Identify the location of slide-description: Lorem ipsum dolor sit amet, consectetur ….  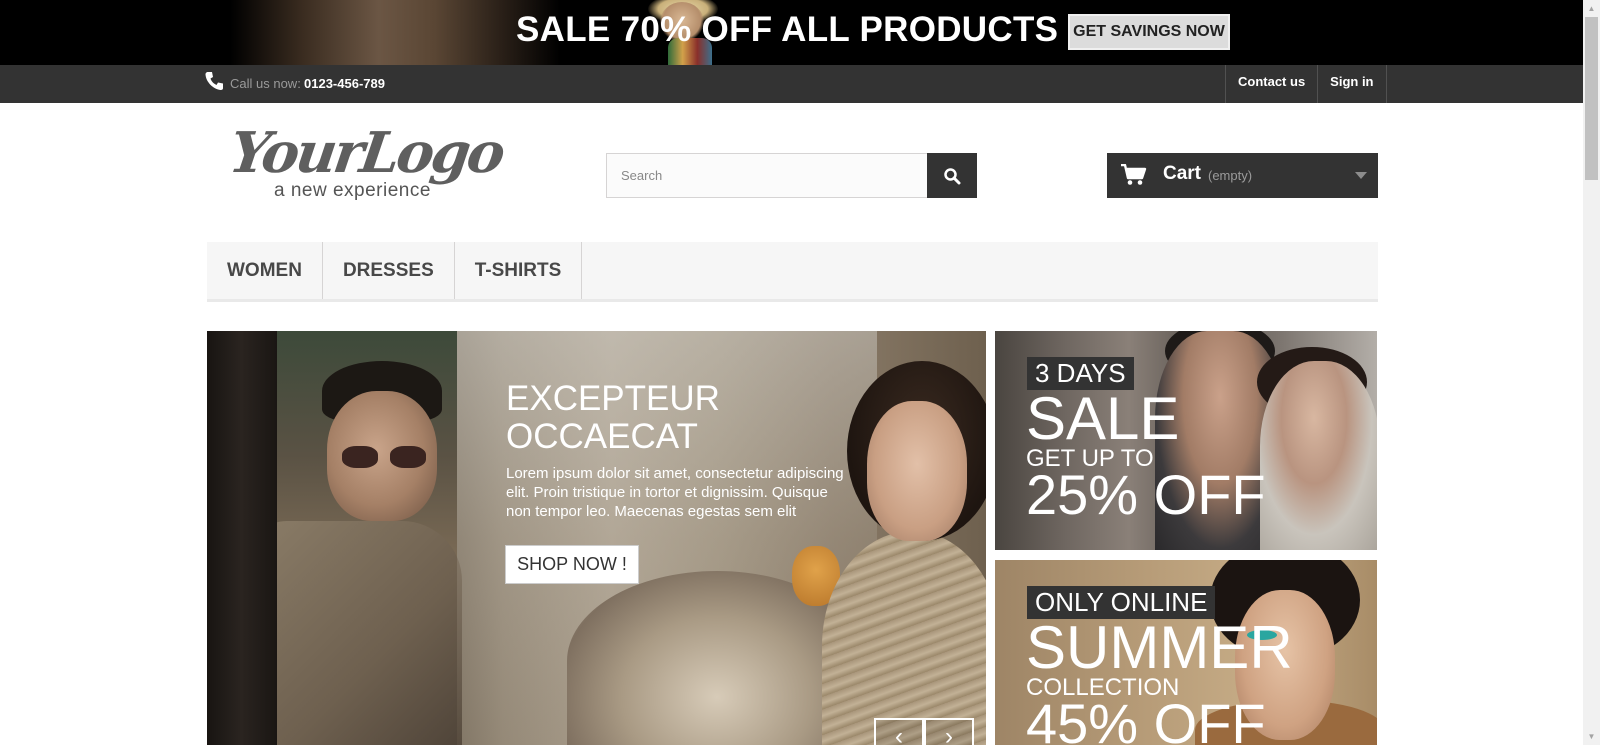
(675, 492).